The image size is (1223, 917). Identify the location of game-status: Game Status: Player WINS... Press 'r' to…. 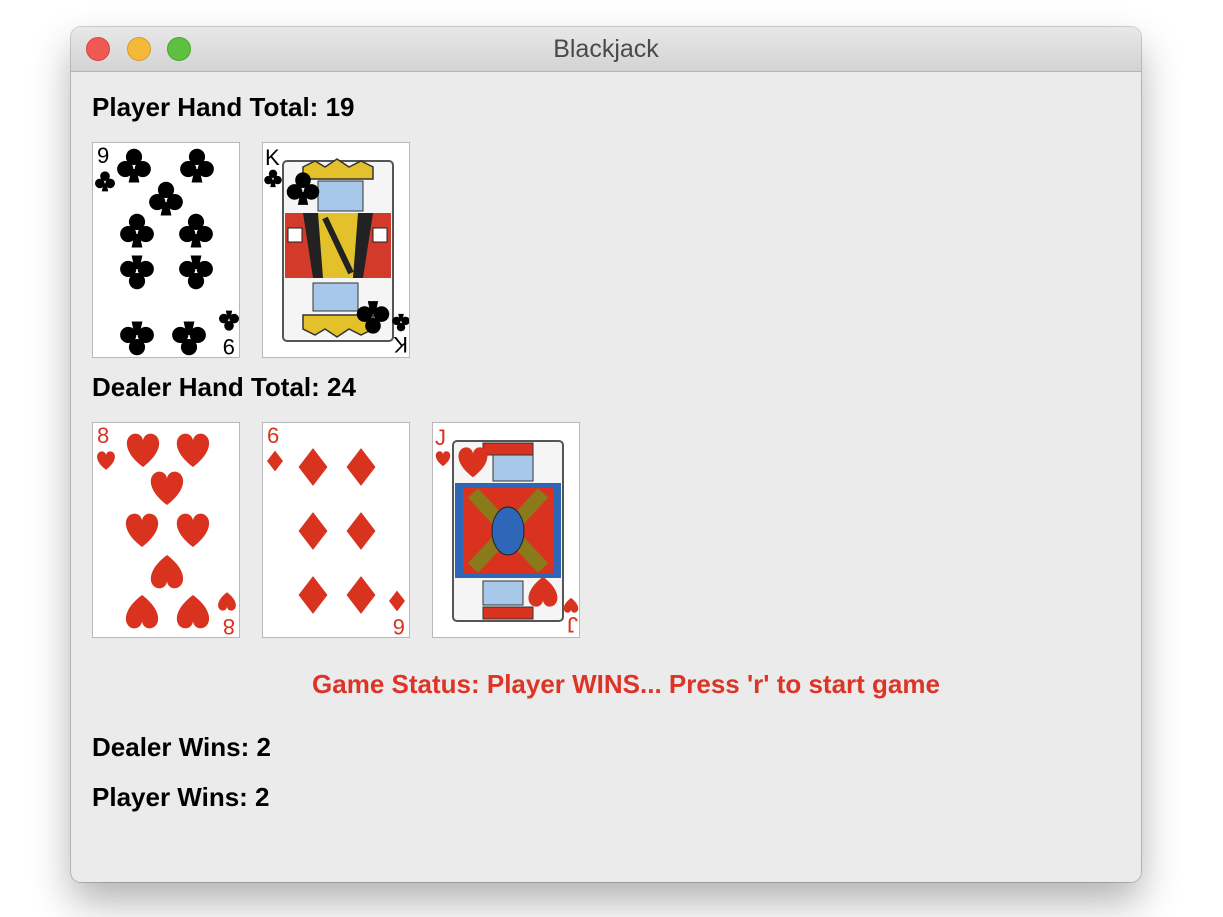
(626, 684).